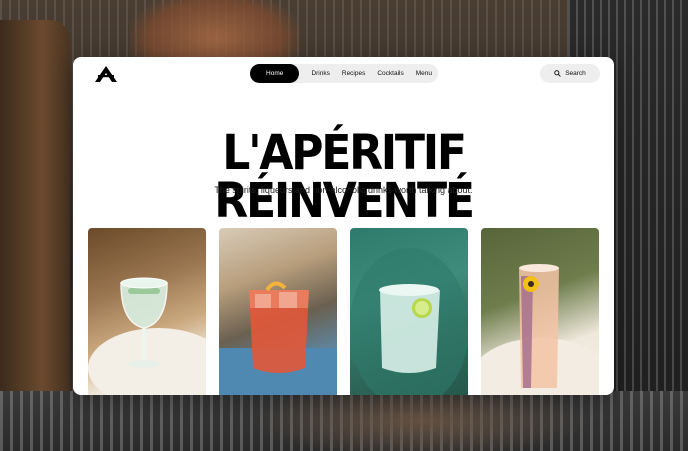 The width and height of the screenshot is (688, 451). Describe the element at coordinates (390, 73) in the screenshot. I see `nav-cocktails: Cocktails` at that location.